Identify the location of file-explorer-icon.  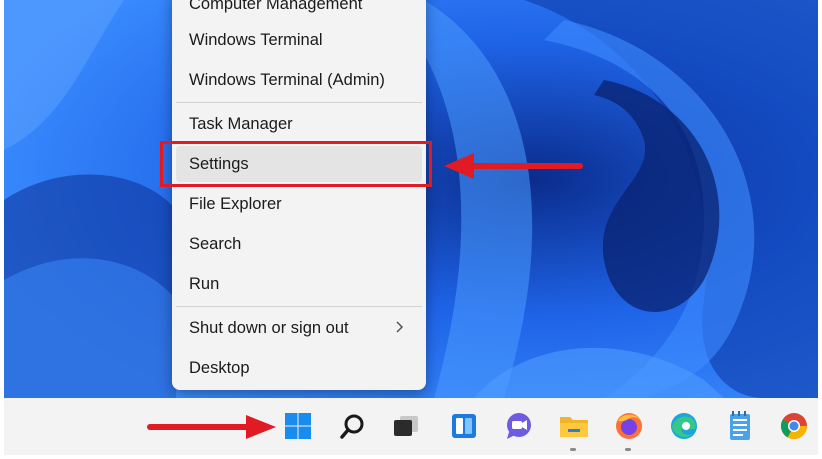
(574, 426).